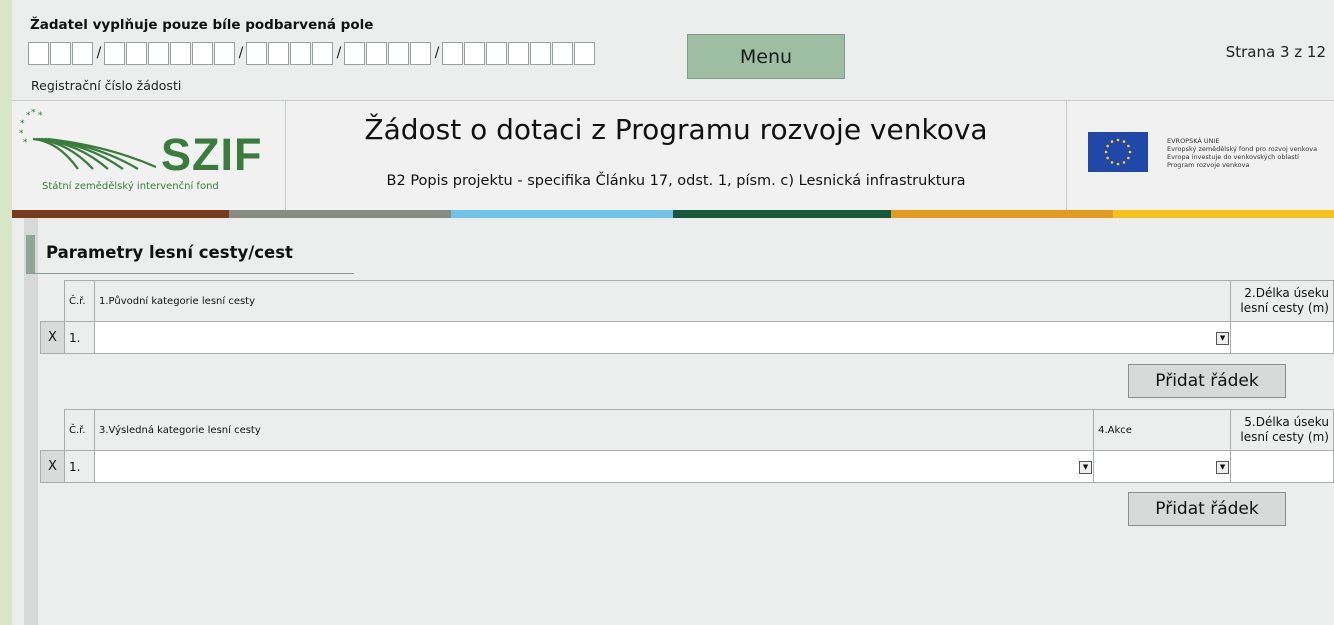 Image resolution: width=1334 pixels, height=625 pixels. What do you see at coordinates (106, 85) in the screenshot?
I see `registration-number-label: Registrační číslo žádosti` at bounding box center [106, 85].